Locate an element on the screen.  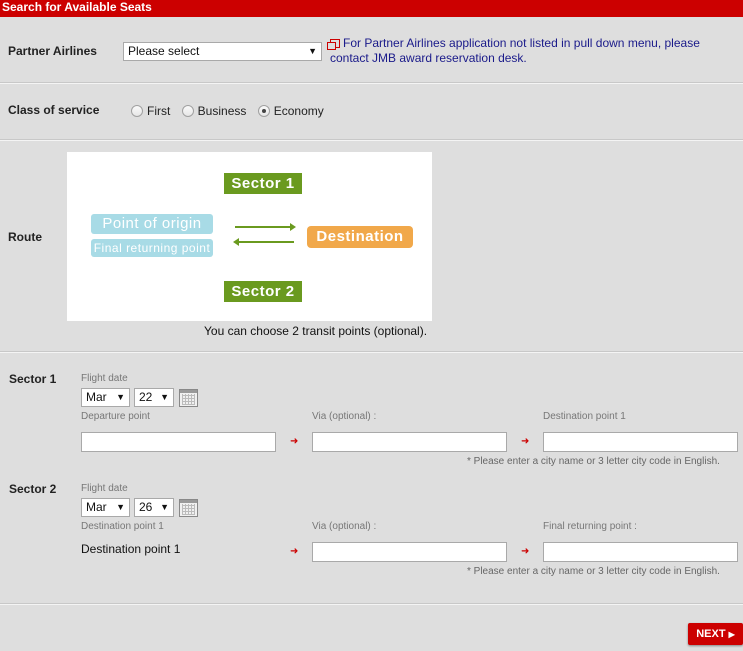
route-arrows-icon is located at coordinates (264, 234).